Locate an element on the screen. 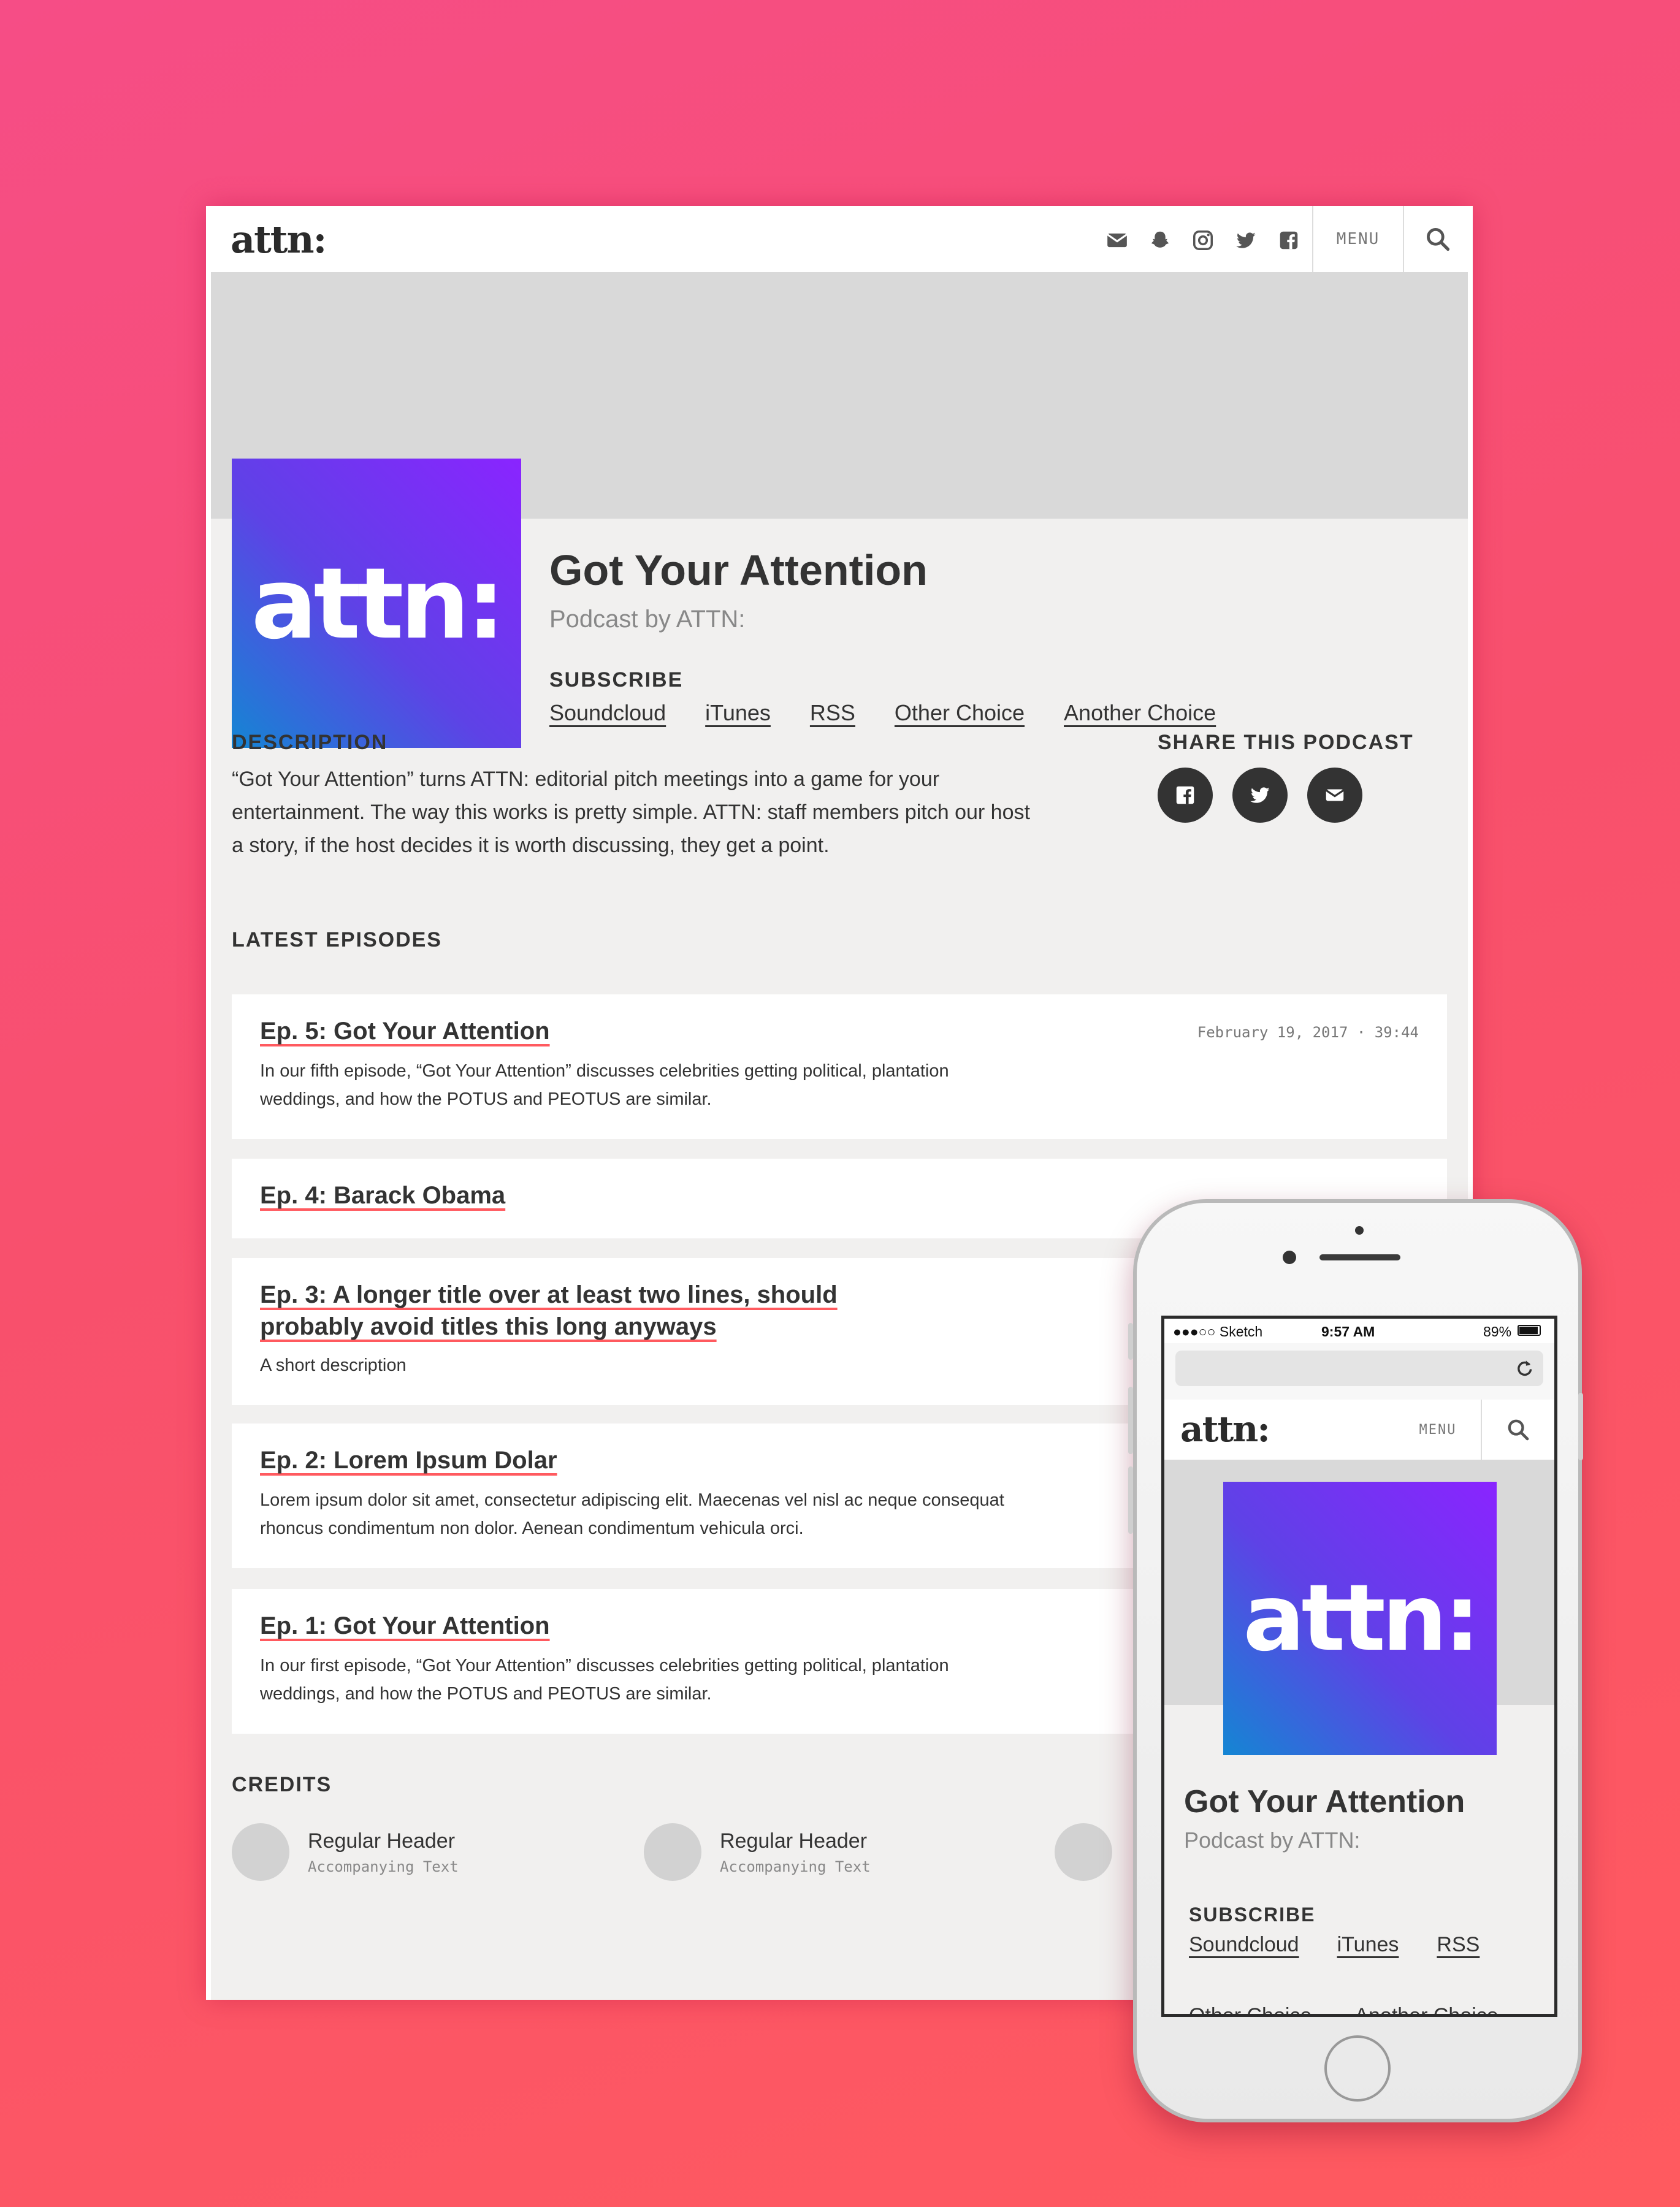  top-nav: attn: MENU is located at coordinates (840, 239).